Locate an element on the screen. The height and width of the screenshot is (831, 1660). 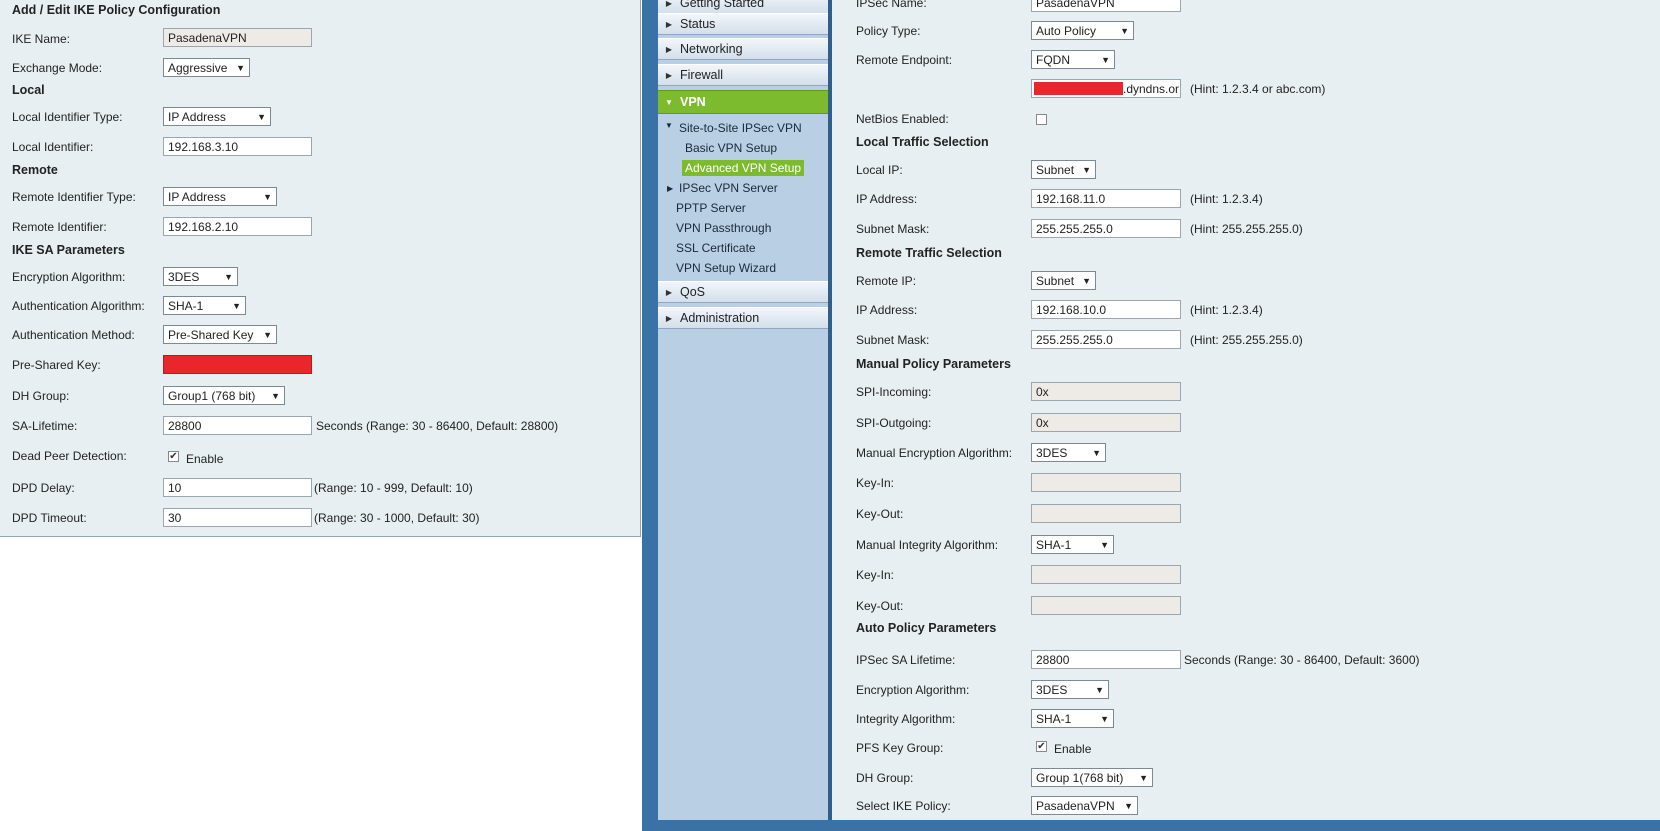
remote-id-type-select: IP Address ▼ is located at coordinates (220, 196).